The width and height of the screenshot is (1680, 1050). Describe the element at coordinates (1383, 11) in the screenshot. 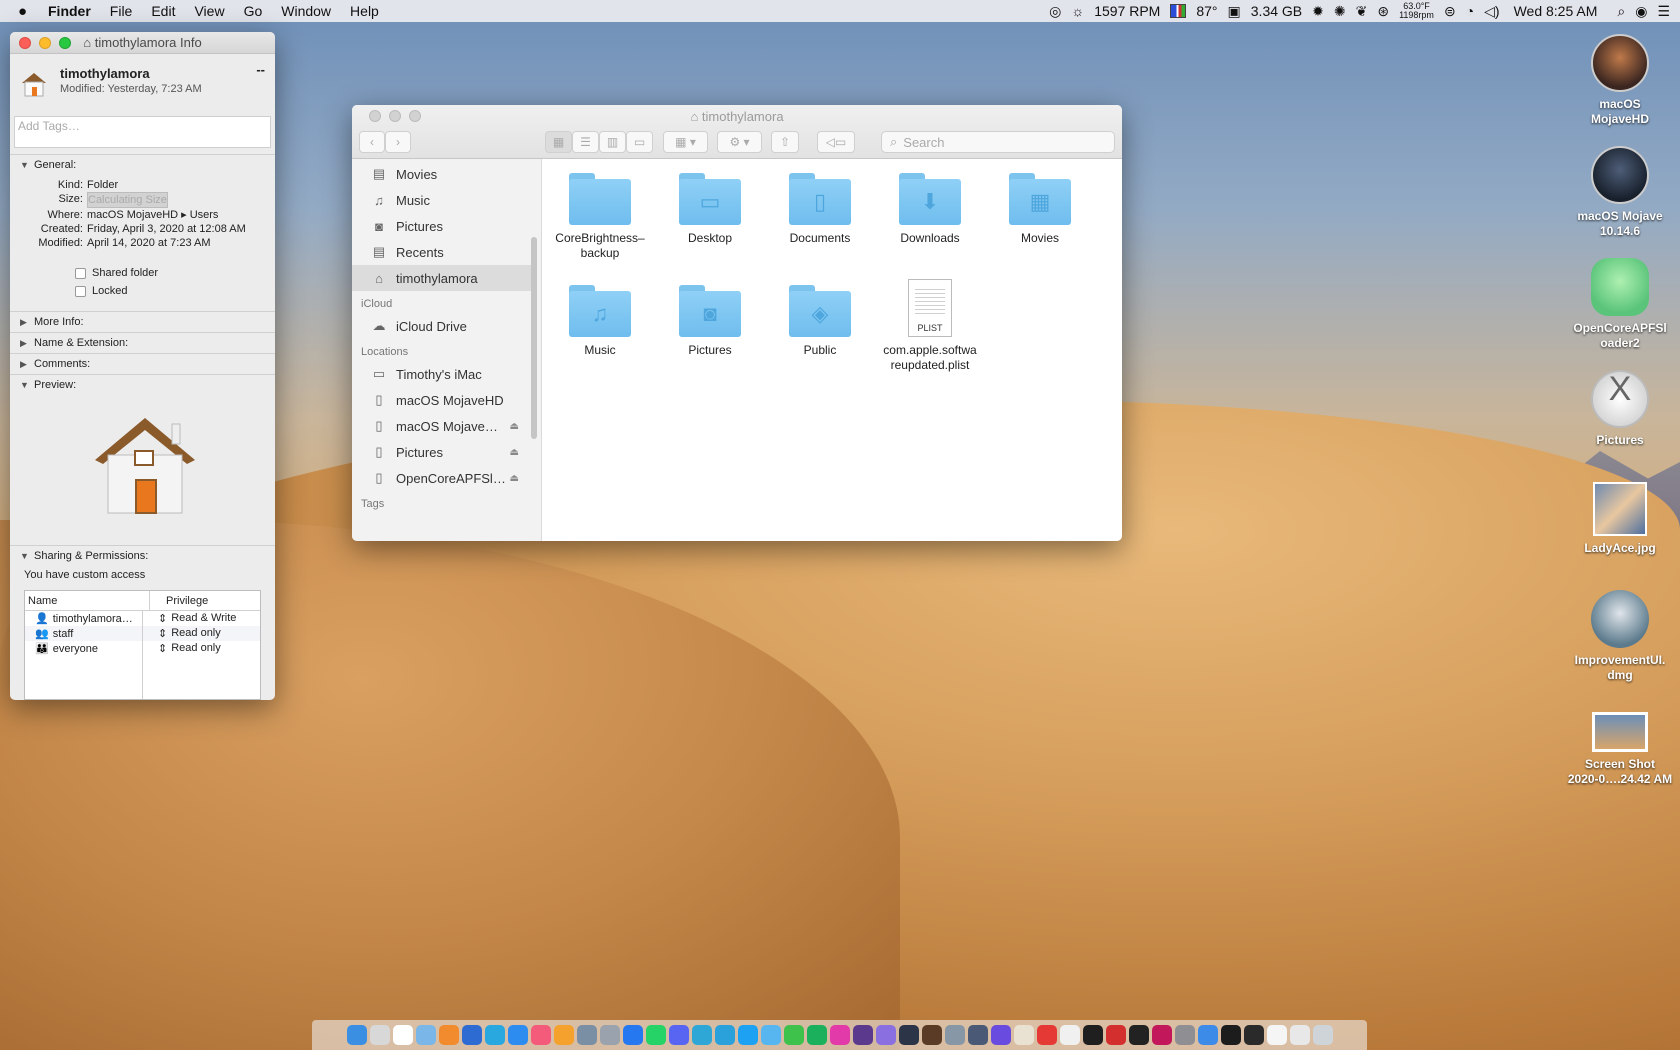

I see `fan-icon: ⊛` at that location.